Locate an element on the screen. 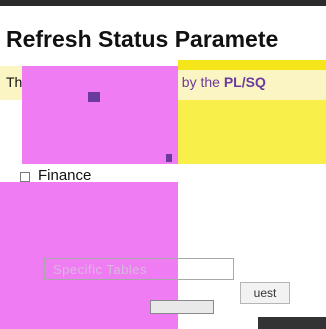 The image size is (326, 329). description-brand: PL/SQ is located at coordinates (244, 82).